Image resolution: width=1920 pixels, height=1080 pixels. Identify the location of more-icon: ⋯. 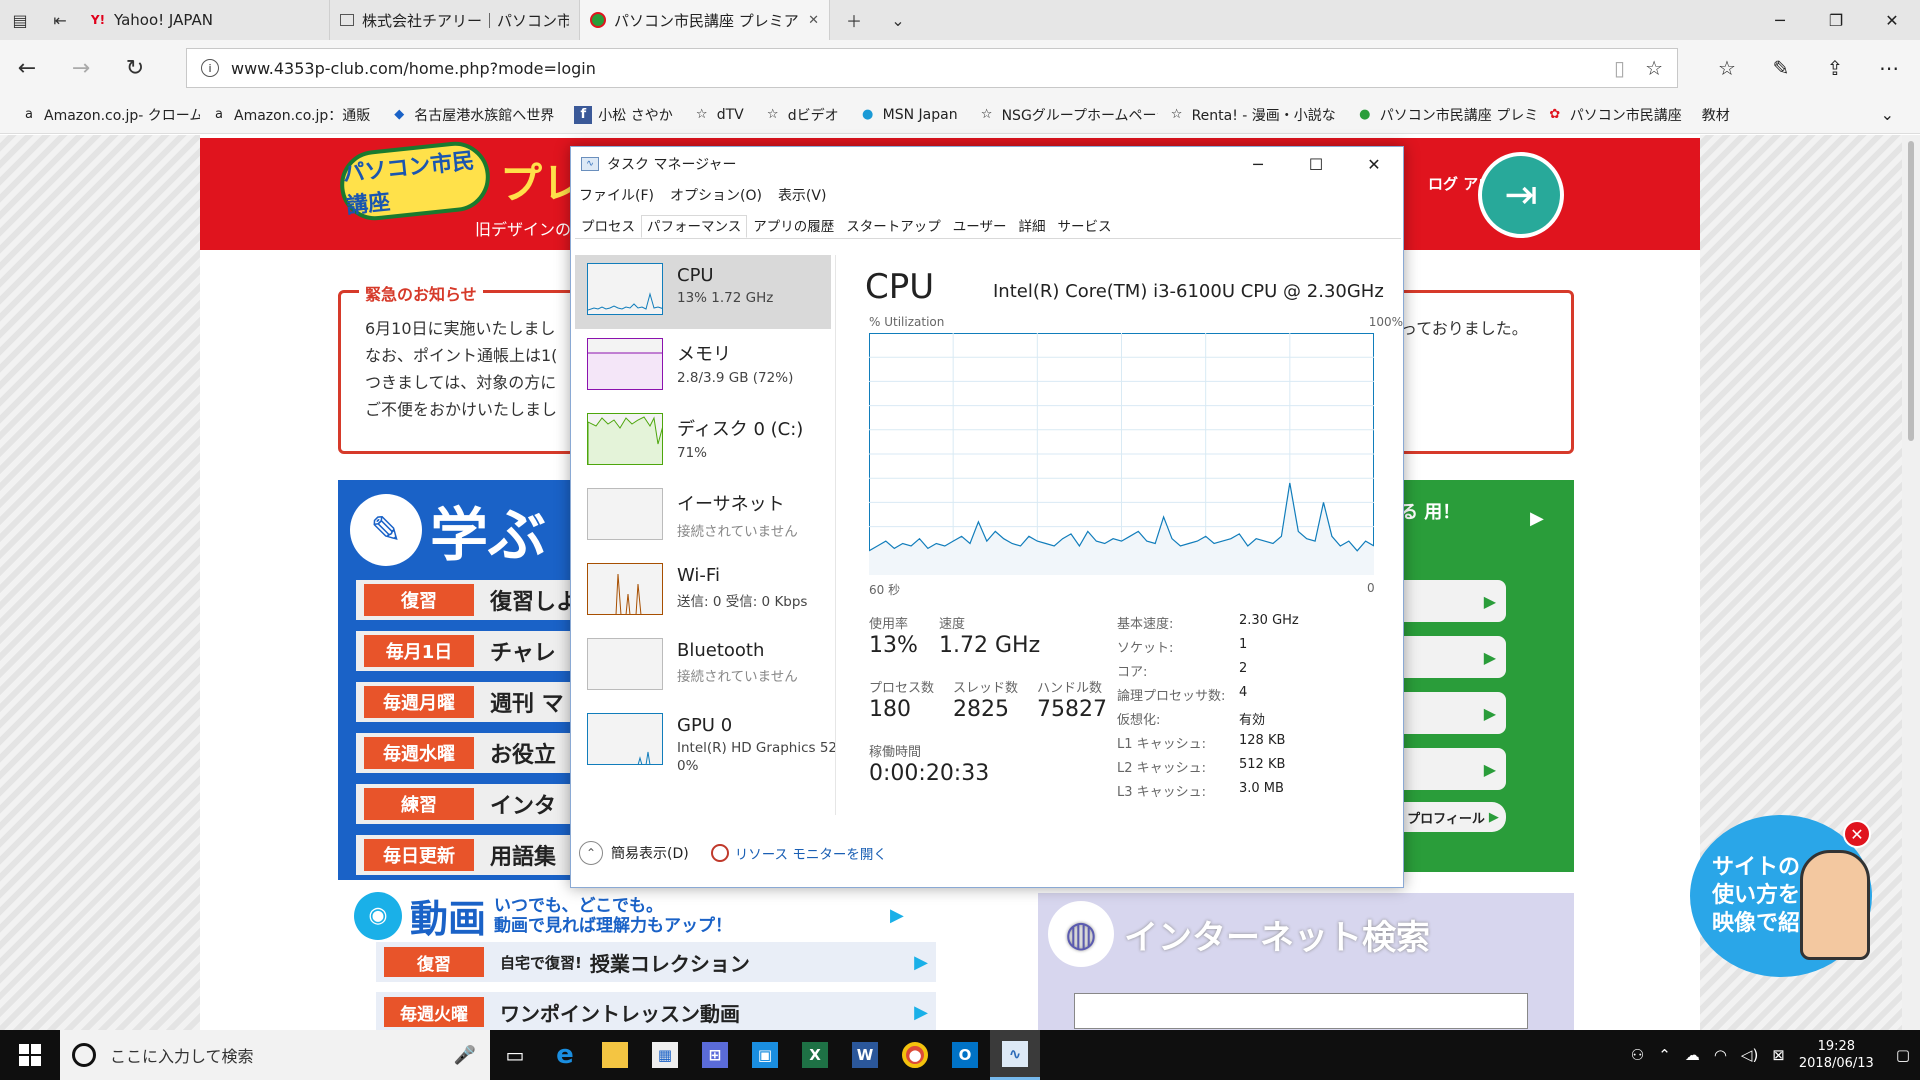
(1889, 68).